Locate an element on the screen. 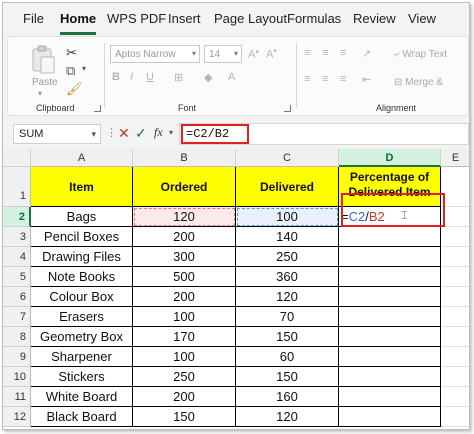 The height and width of the screenshot is (434, 474). paste-label: Paste is located at coordinates (45, 82).